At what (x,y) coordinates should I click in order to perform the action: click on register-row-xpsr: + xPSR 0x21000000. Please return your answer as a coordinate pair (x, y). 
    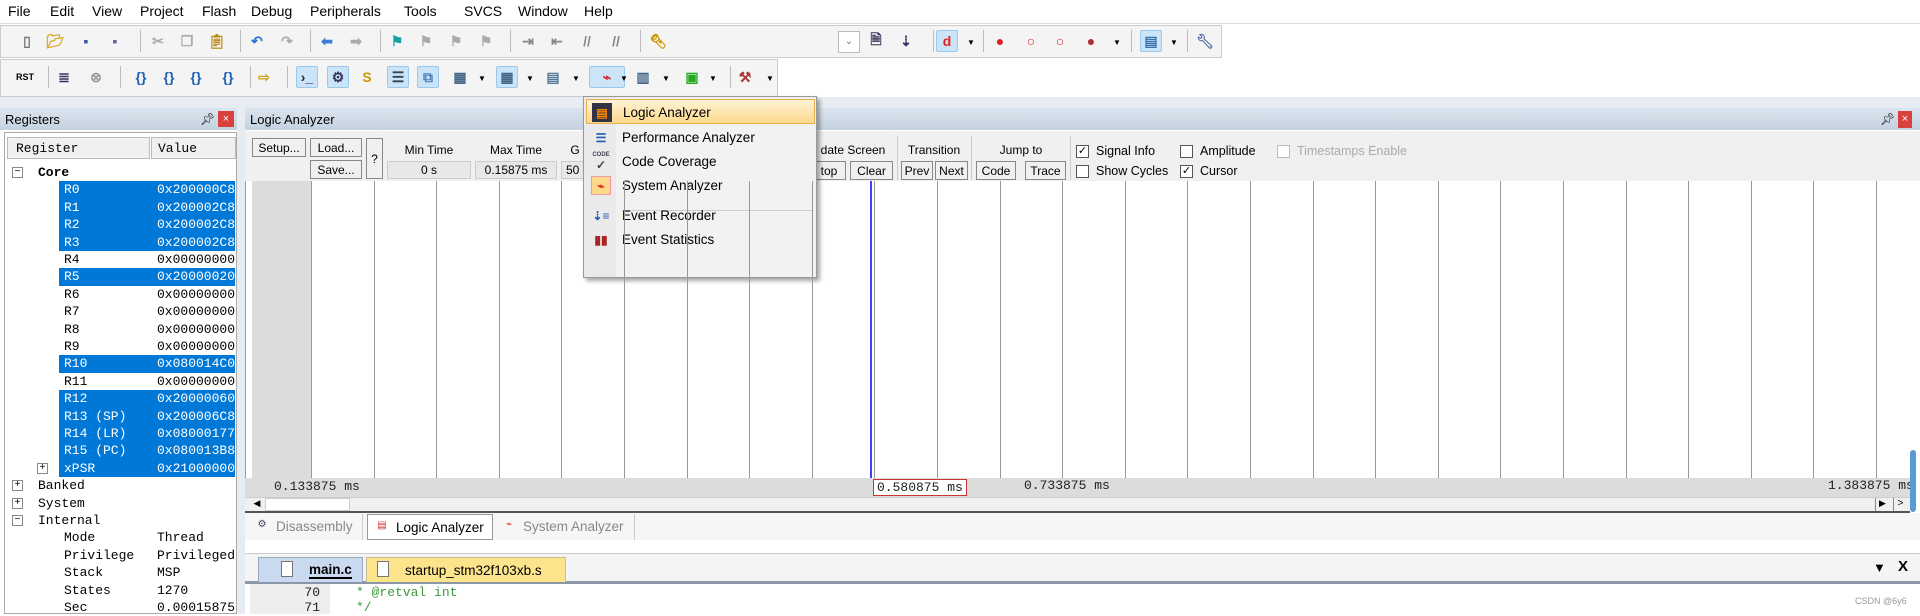
    Looking at the image, I should click on (118, 468).